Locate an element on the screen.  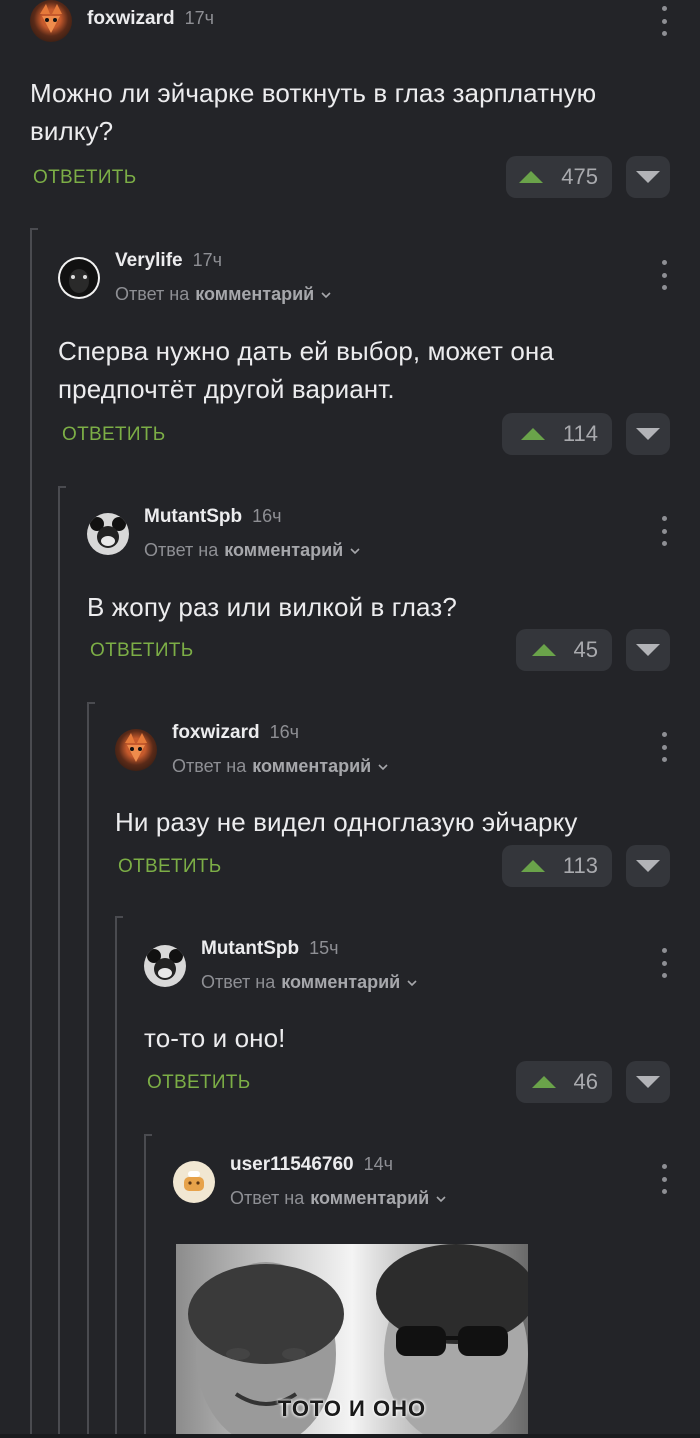
vote-count: 46 is located at coordinates (585, 1081).